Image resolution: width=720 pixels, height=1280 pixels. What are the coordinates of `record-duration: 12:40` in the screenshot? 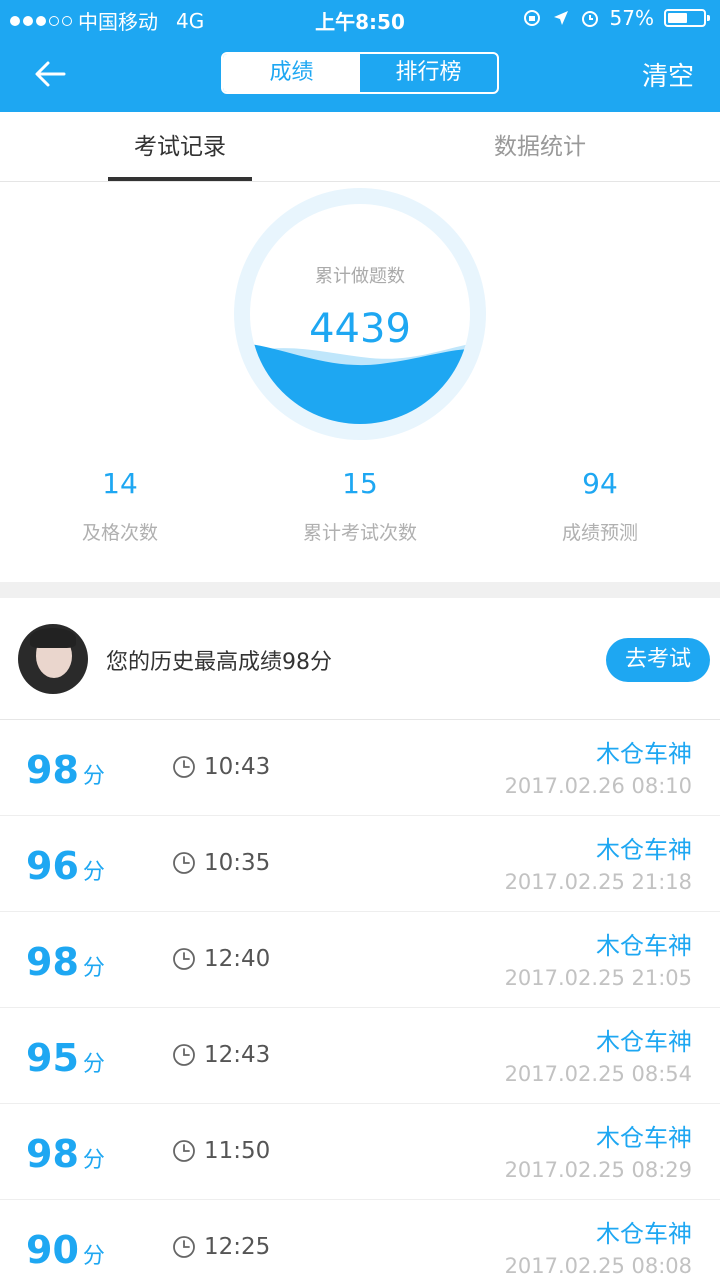 It's located at (221, 959).